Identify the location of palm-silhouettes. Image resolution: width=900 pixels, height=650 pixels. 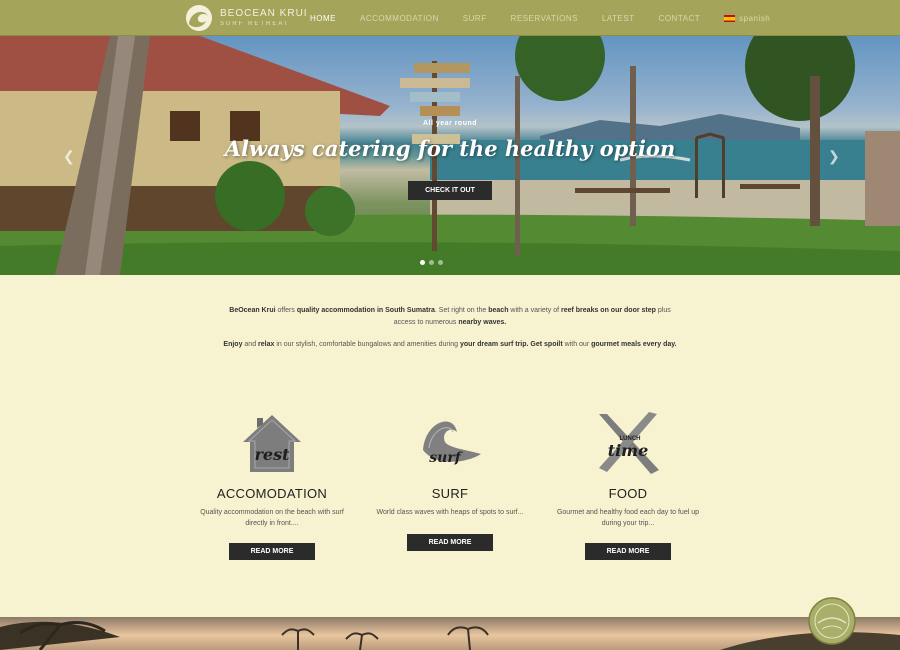
(450, 635).